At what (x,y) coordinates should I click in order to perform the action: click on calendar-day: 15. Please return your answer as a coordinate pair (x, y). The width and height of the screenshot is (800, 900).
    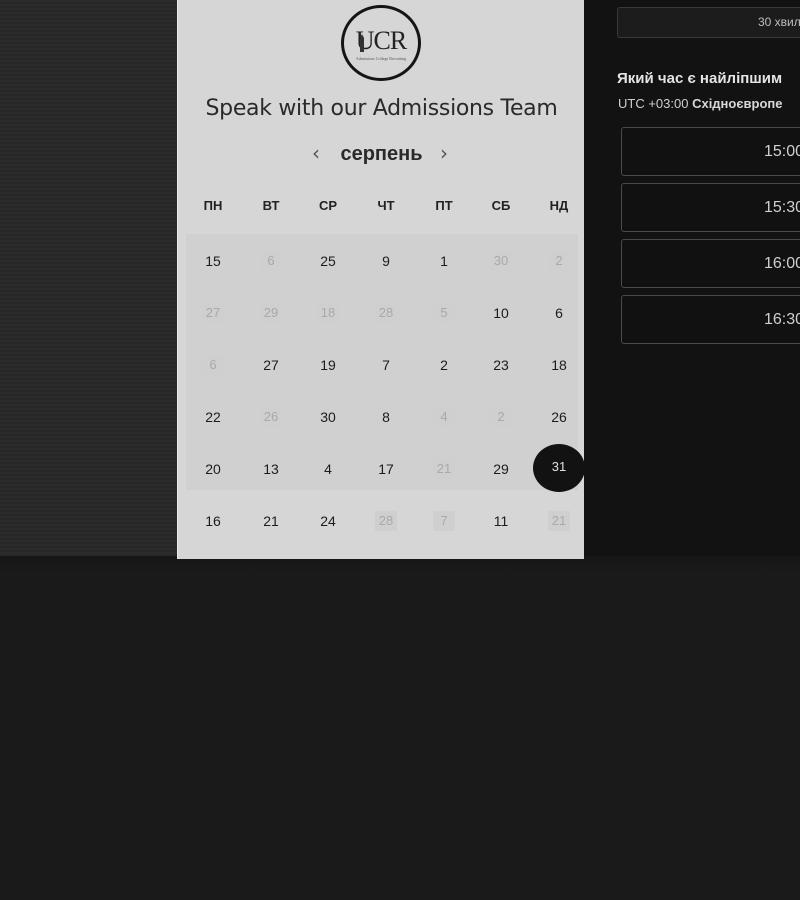
    Looking at the image, I should click on (213, 261).